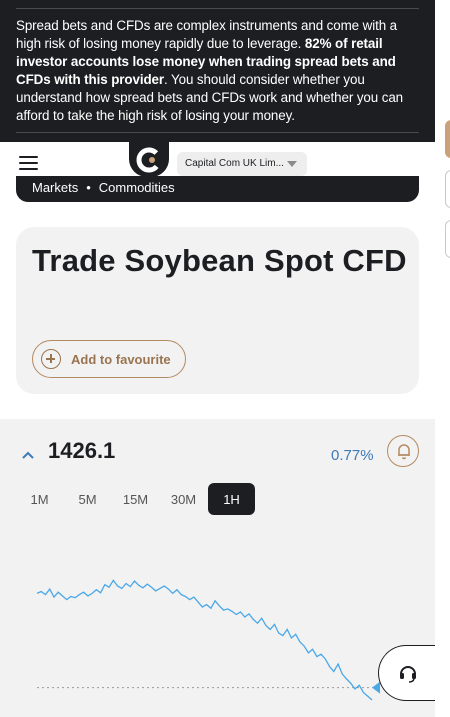  Describe the element at coordinates (217, 189) in the screenshot. I see `breadcrumb: Markets • Commodities` at that location.